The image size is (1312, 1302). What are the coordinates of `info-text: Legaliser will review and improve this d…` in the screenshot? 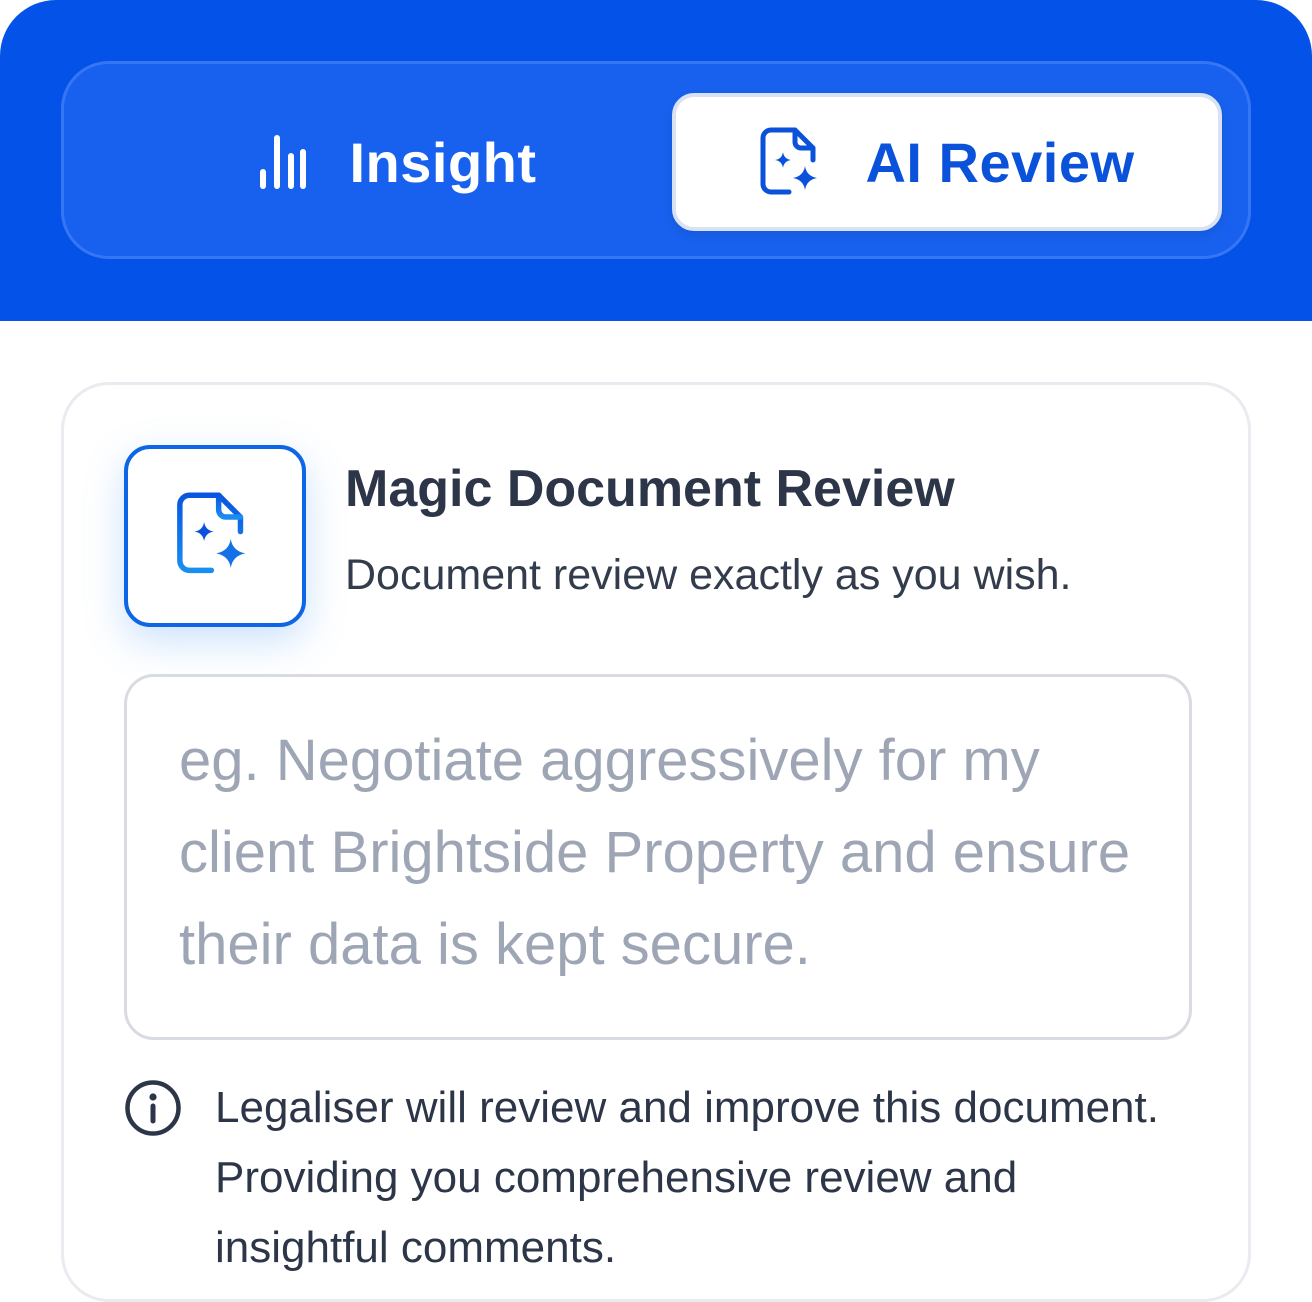 It's located at (687, 1177).